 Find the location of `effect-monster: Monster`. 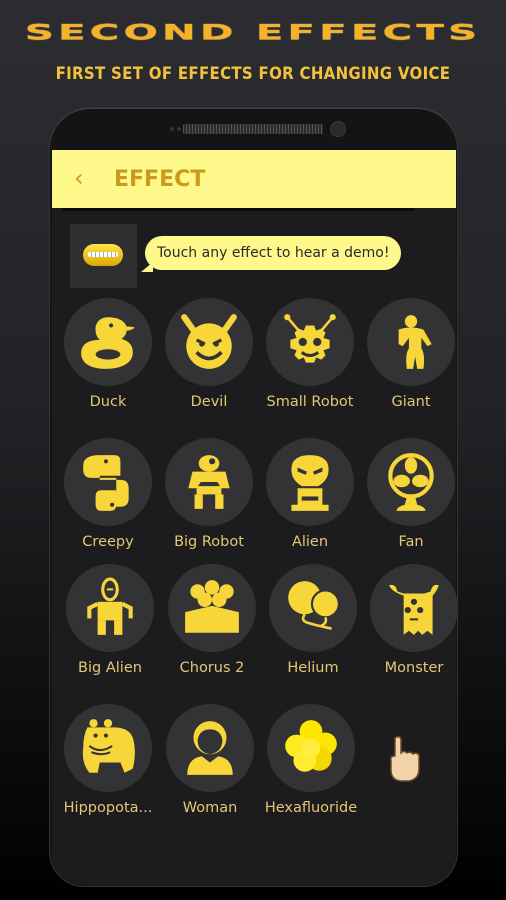

effect-monster: Monster is located at coordinates (410, 620).